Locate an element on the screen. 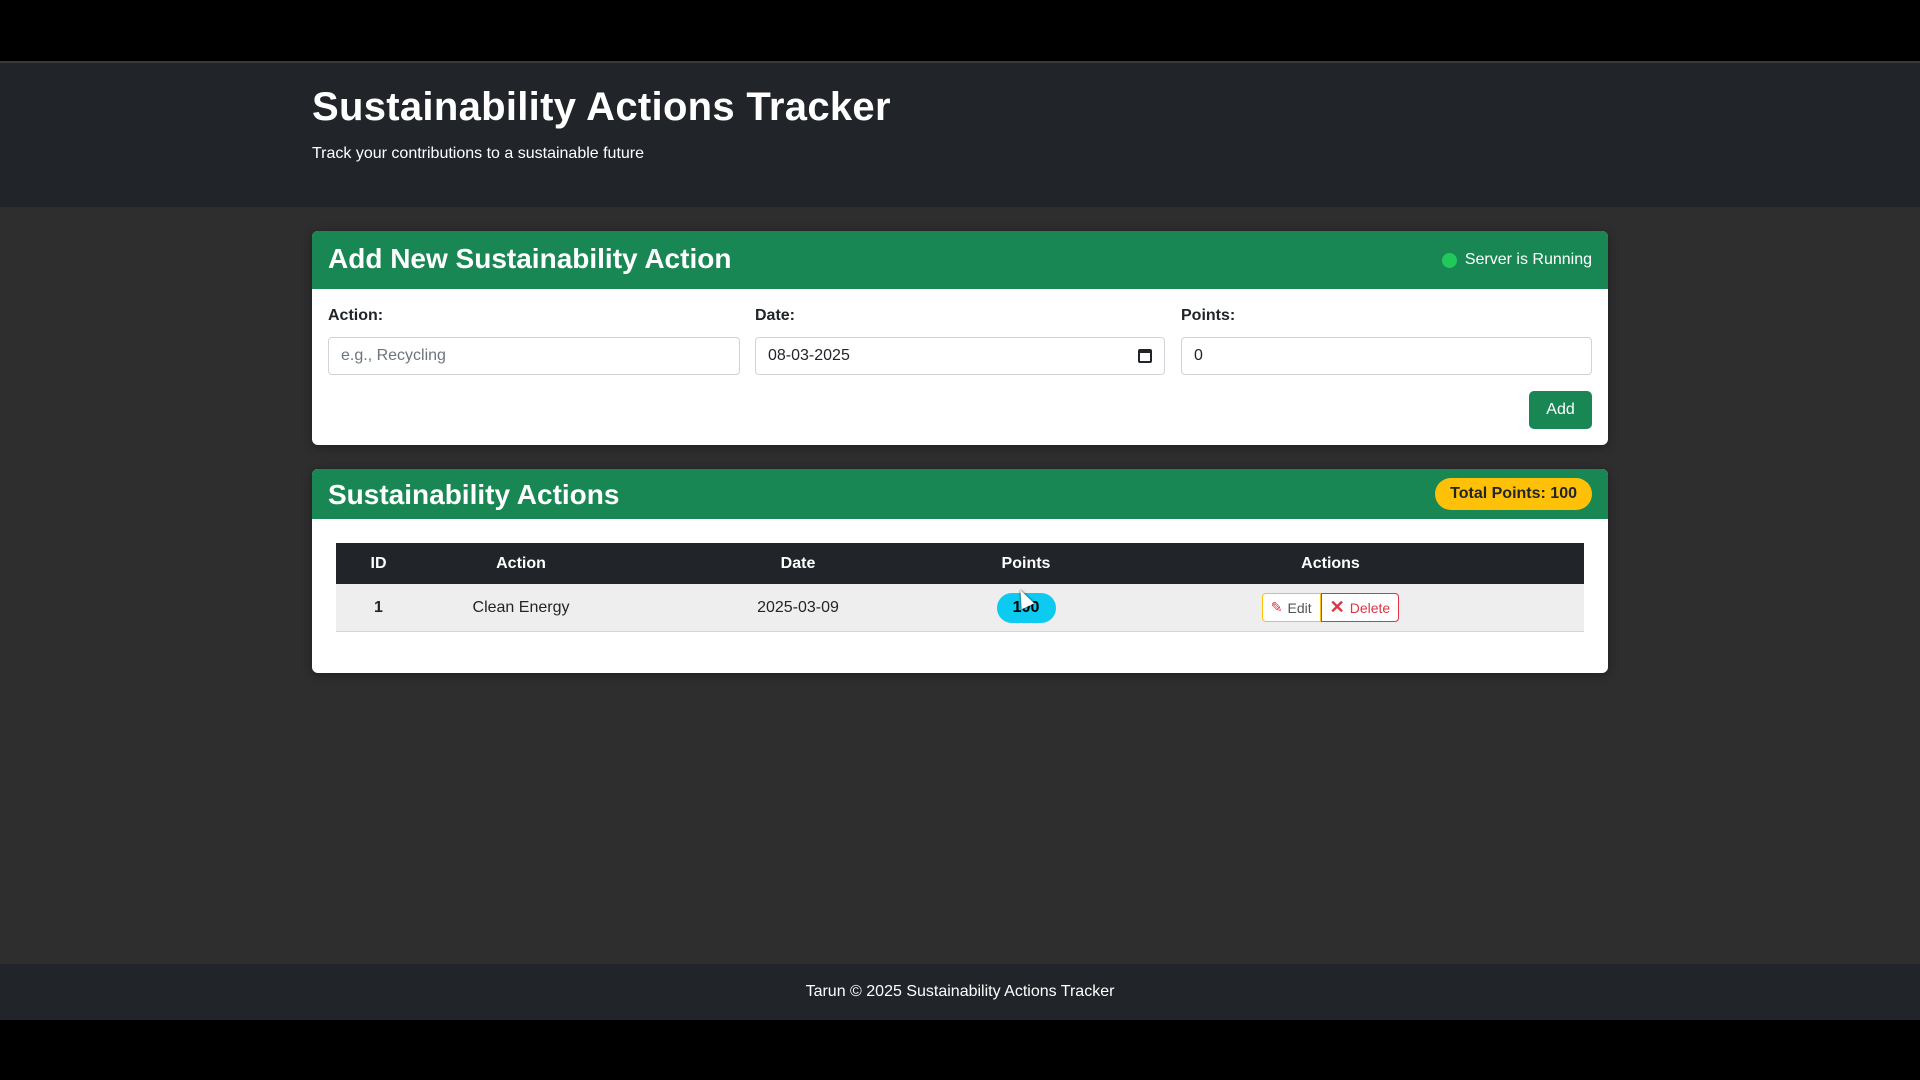 The image size is (1920, 1080). total-points-badge: Total Points: 100 is located at coordinates (1513, 494).